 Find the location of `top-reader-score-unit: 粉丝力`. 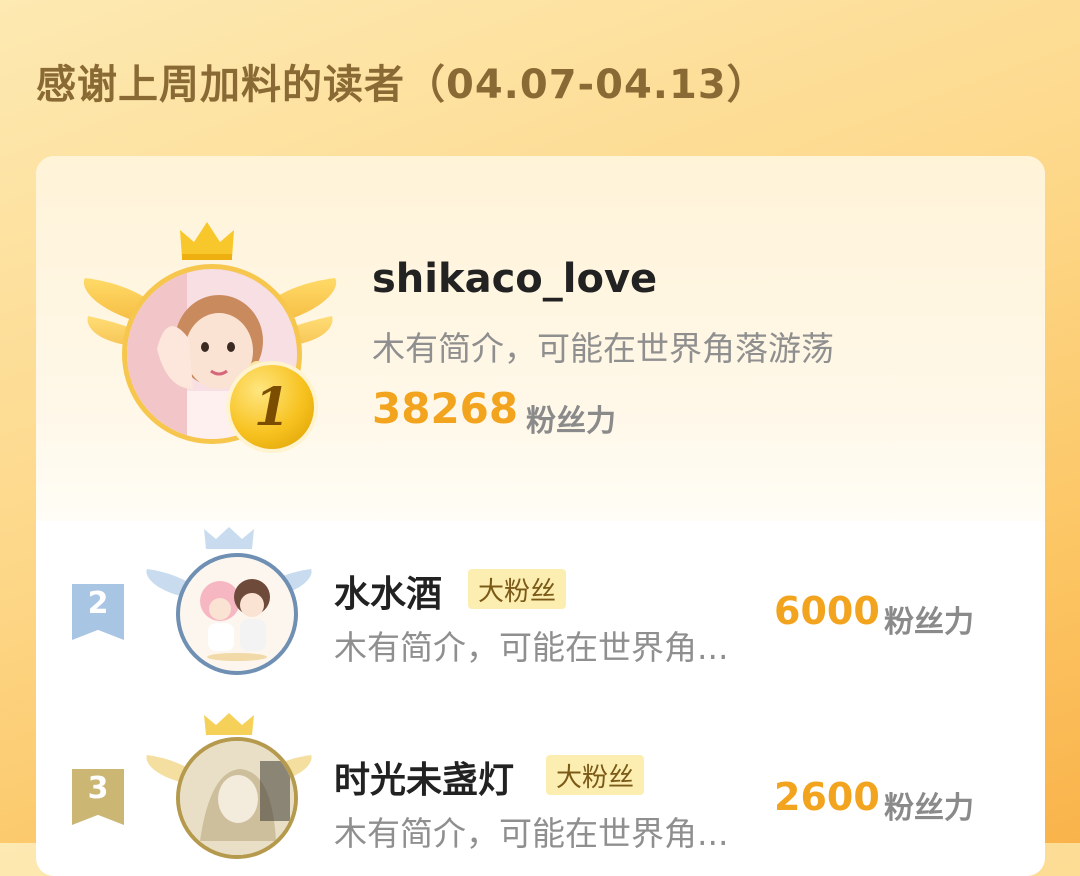

top-reader-score-unit: 粉丝力 is located at coordinates (571, 421).